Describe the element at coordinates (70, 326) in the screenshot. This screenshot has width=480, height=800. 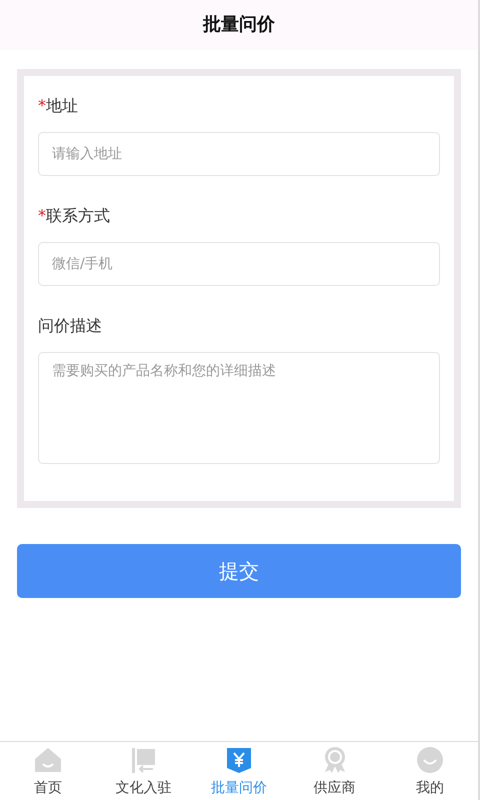
I see `field-label: 问价描述` at that location.